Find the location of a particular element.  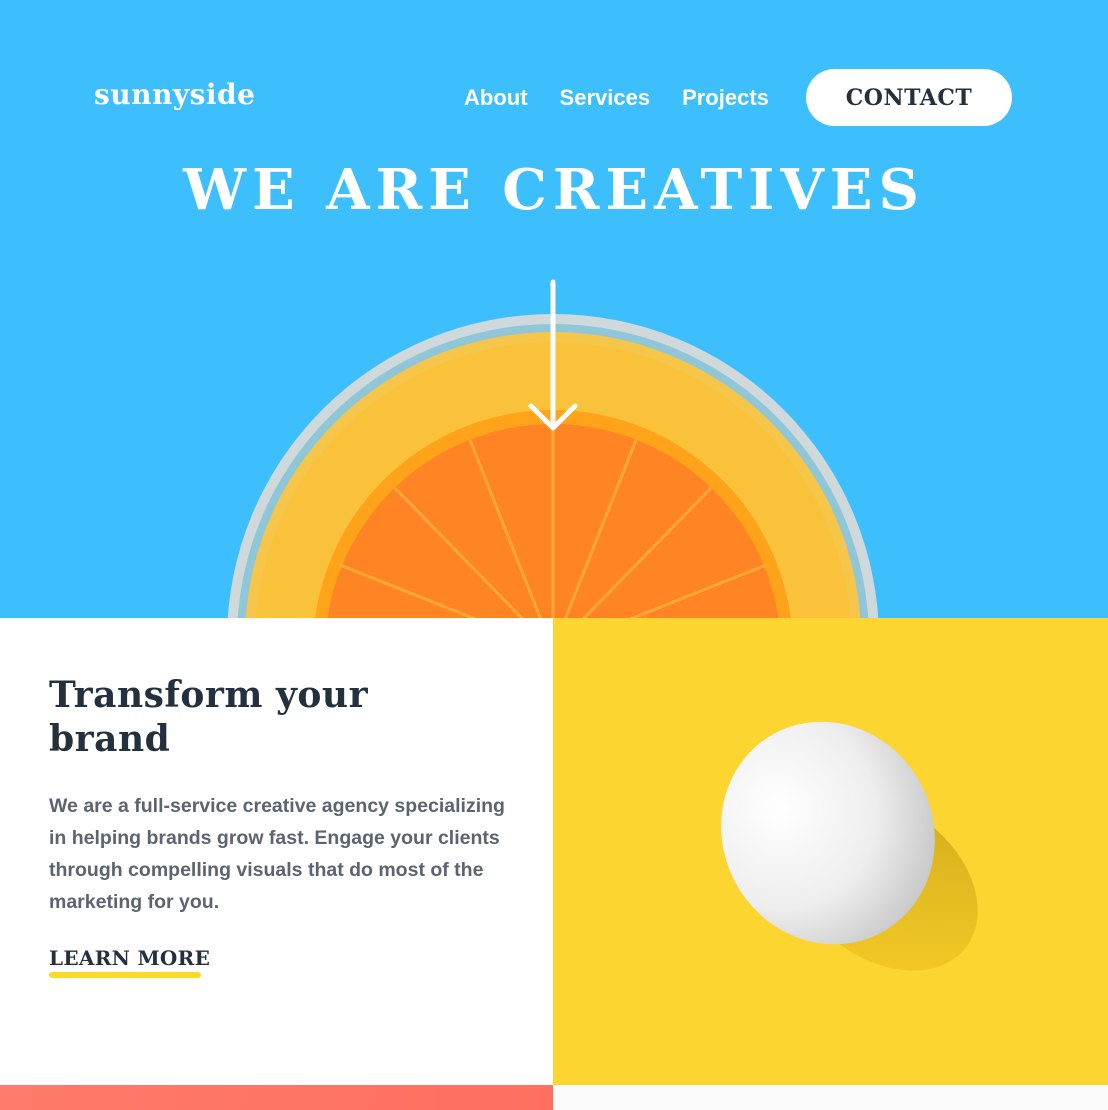

bottom-strip-left is located at coordinates (276, 1097).